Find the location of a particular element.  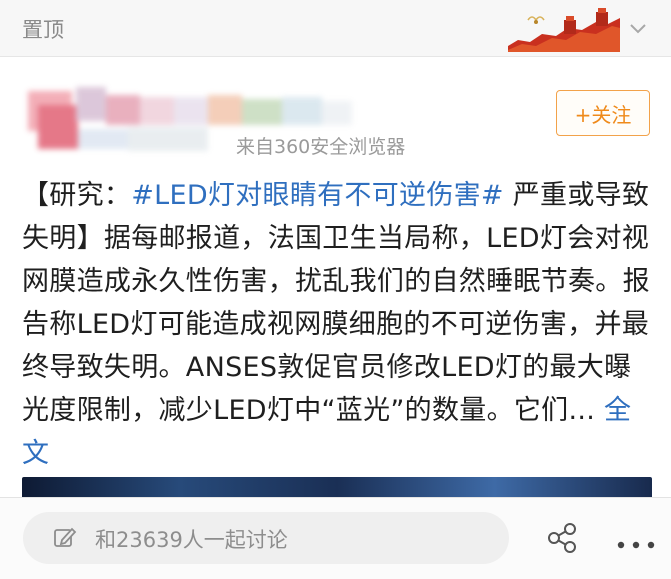

top-bar: 置顶 is located at coordinates (335, 28).